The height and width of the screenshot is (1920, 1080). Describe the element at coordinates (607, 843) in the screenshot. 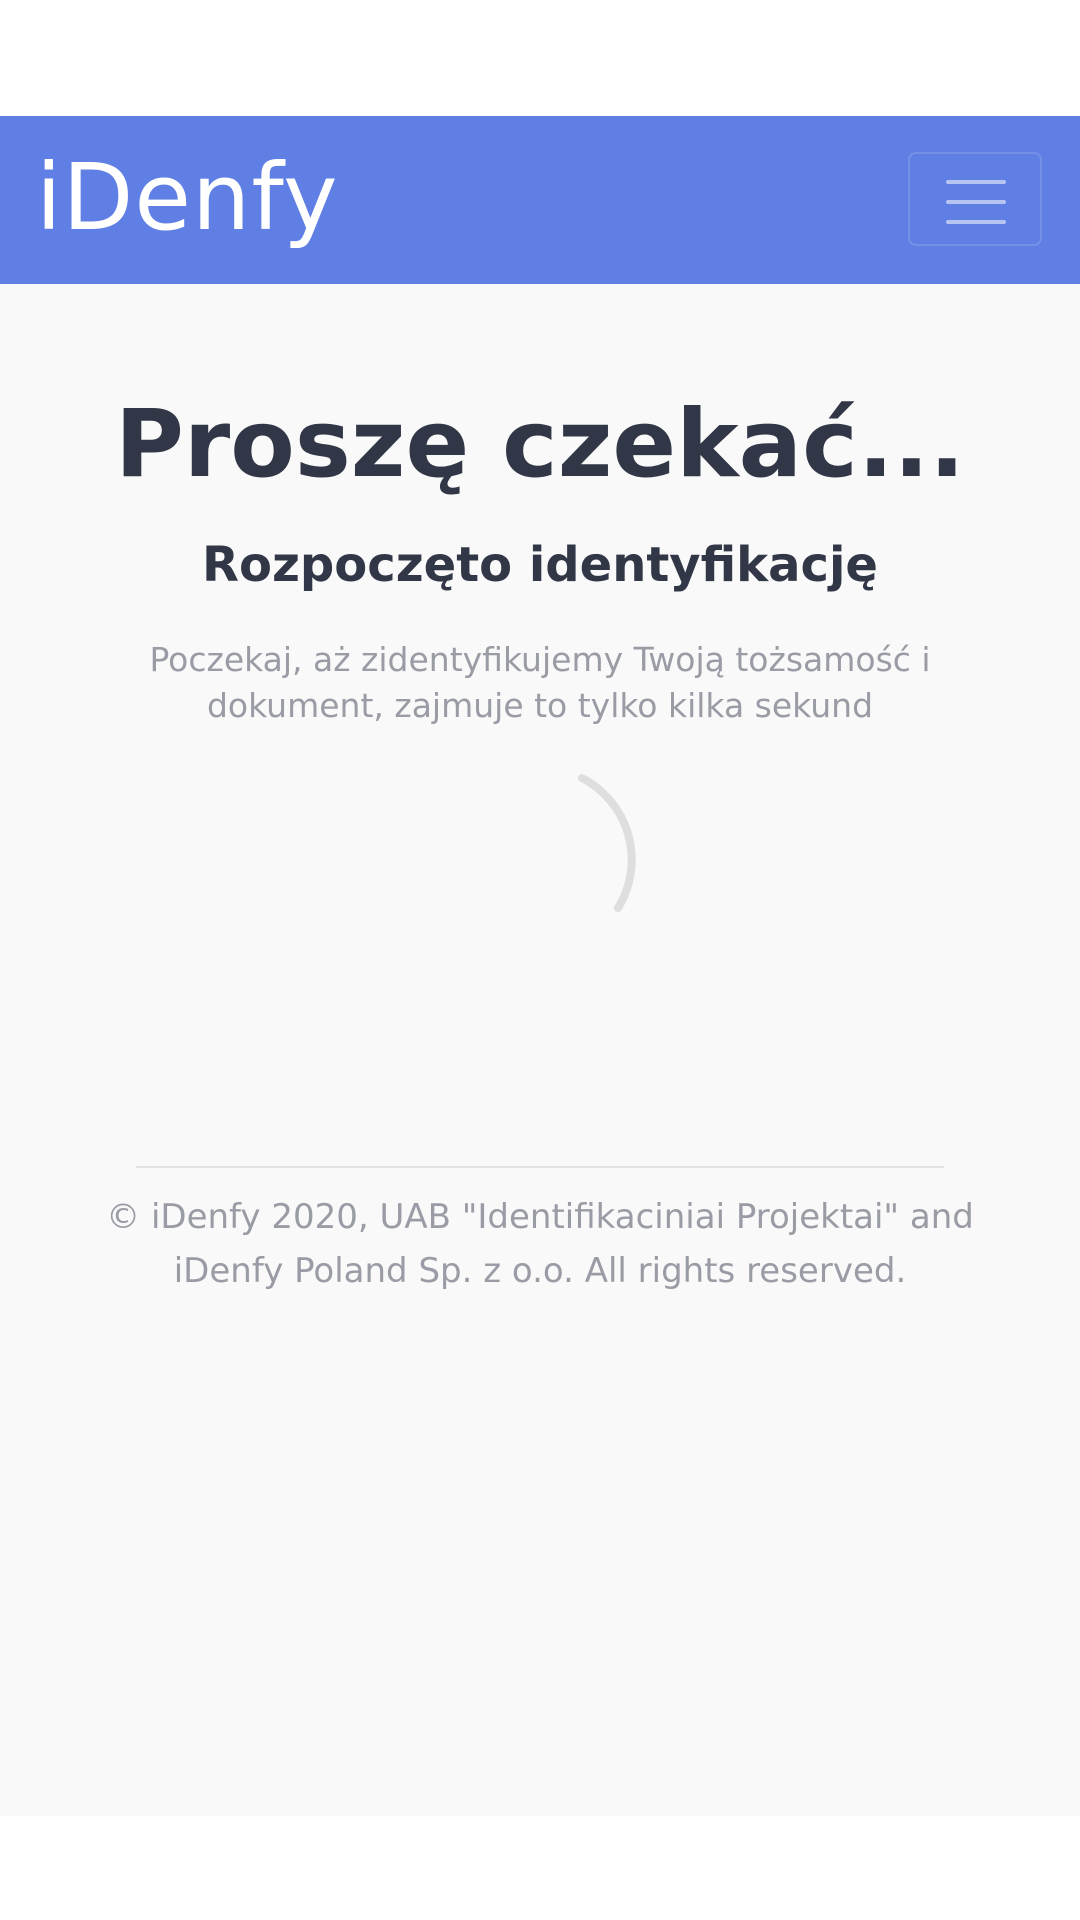

I see `loading-spinner-icon` at that location.